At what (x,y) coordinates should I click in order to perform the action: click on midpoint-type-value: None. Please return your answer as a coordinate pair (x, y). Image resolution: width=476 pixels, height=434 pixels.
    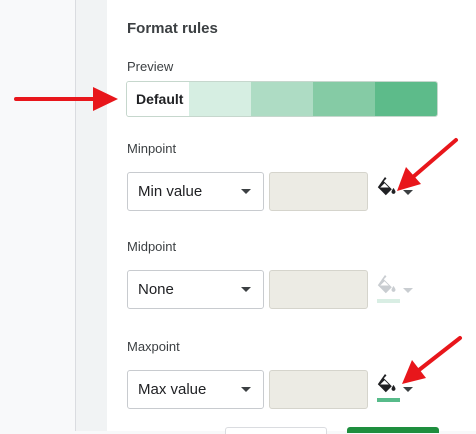
    Looking at the image, I should click on (156, 289).